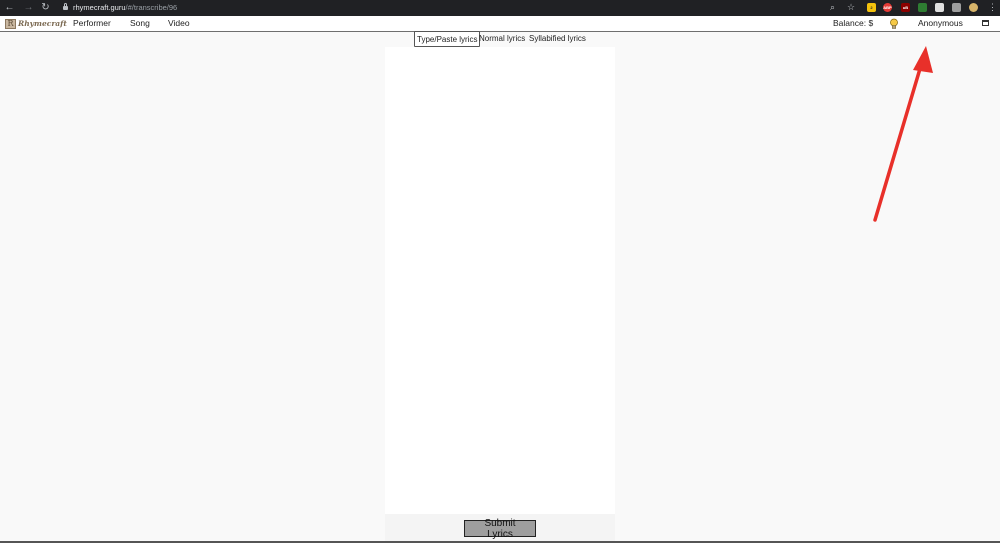 This screenshot has height=543, width=1000. Describe the element at coordinates (65, 6) in the screenshot. I see `lock-icon` at that location.